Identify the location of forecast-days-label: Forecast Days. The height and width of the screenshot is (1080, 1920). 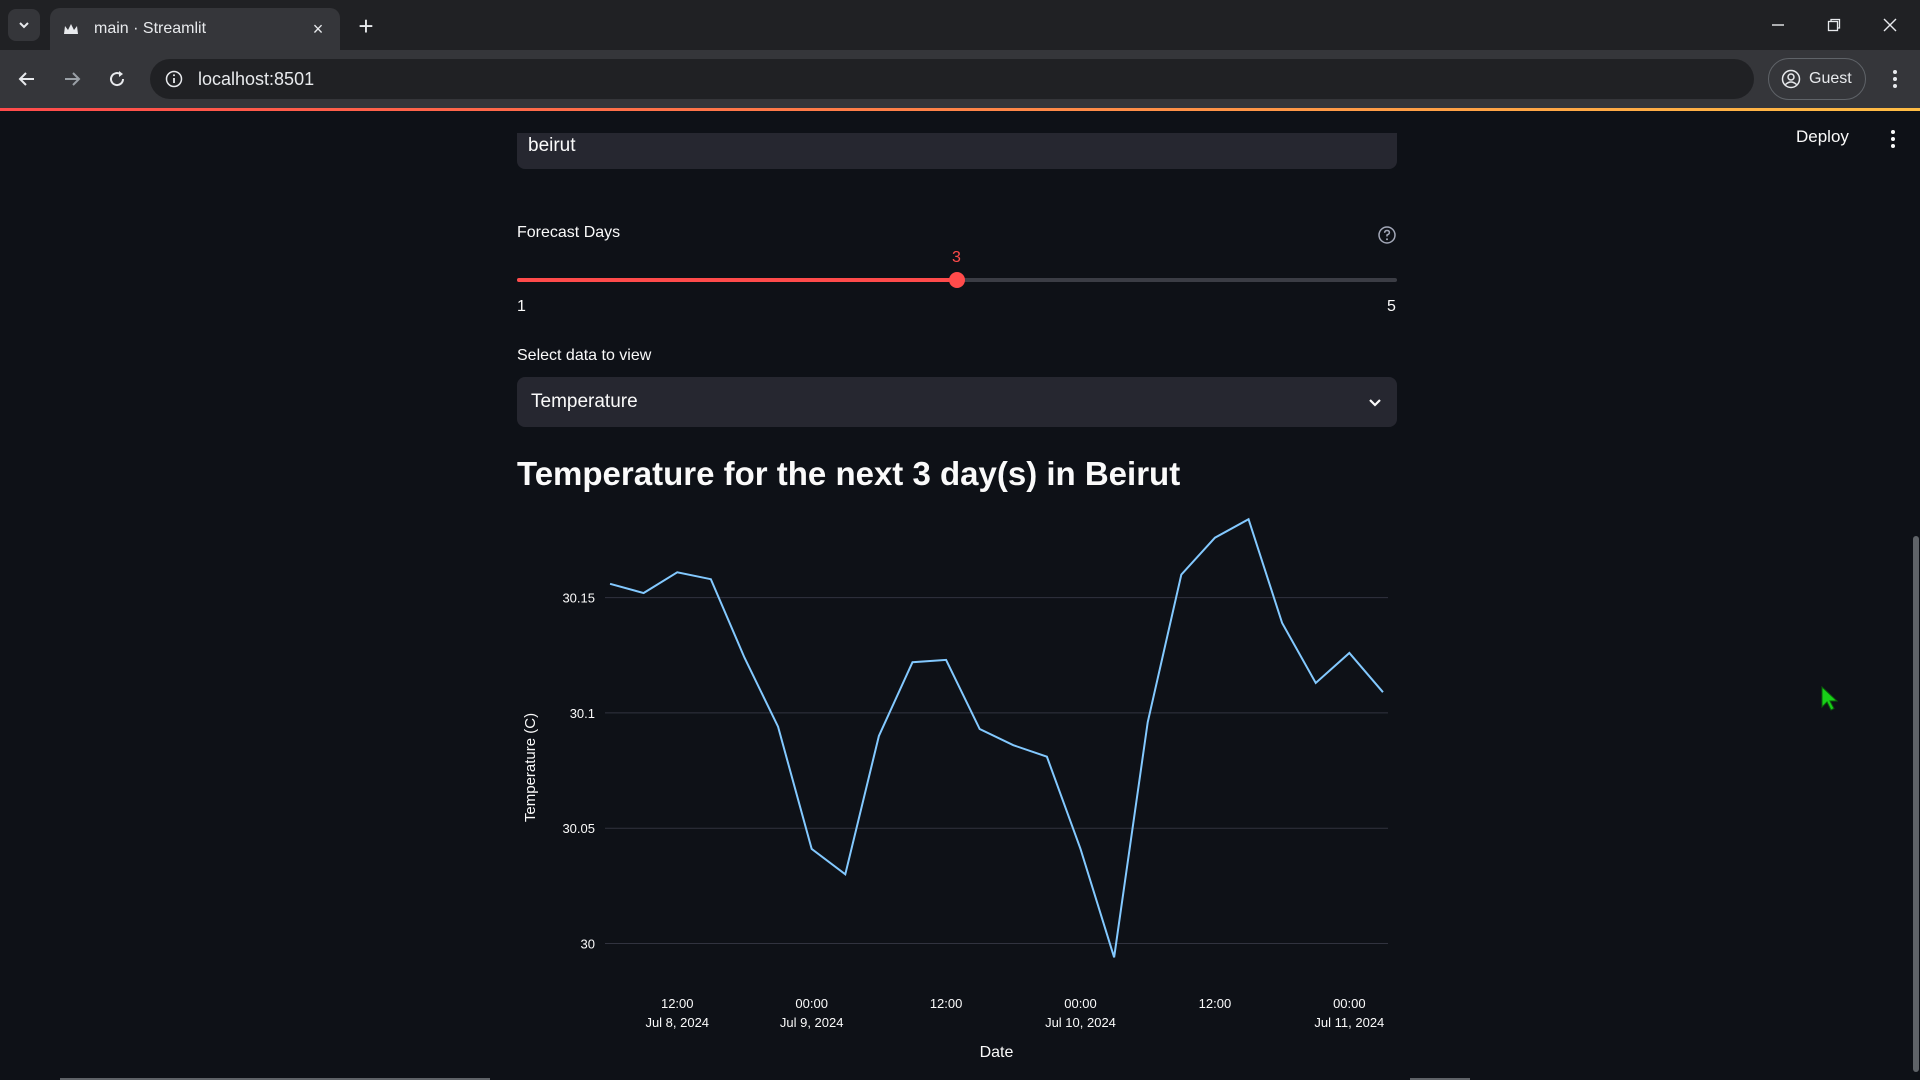
(569, 232).